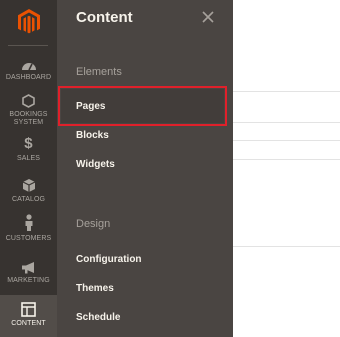 This screenshot has height=337, width=340. What do you see at coordinates (109, 259) in the screenshot?
I see `menu-link-configuration: Configuration` at bounding box center [109, 259].